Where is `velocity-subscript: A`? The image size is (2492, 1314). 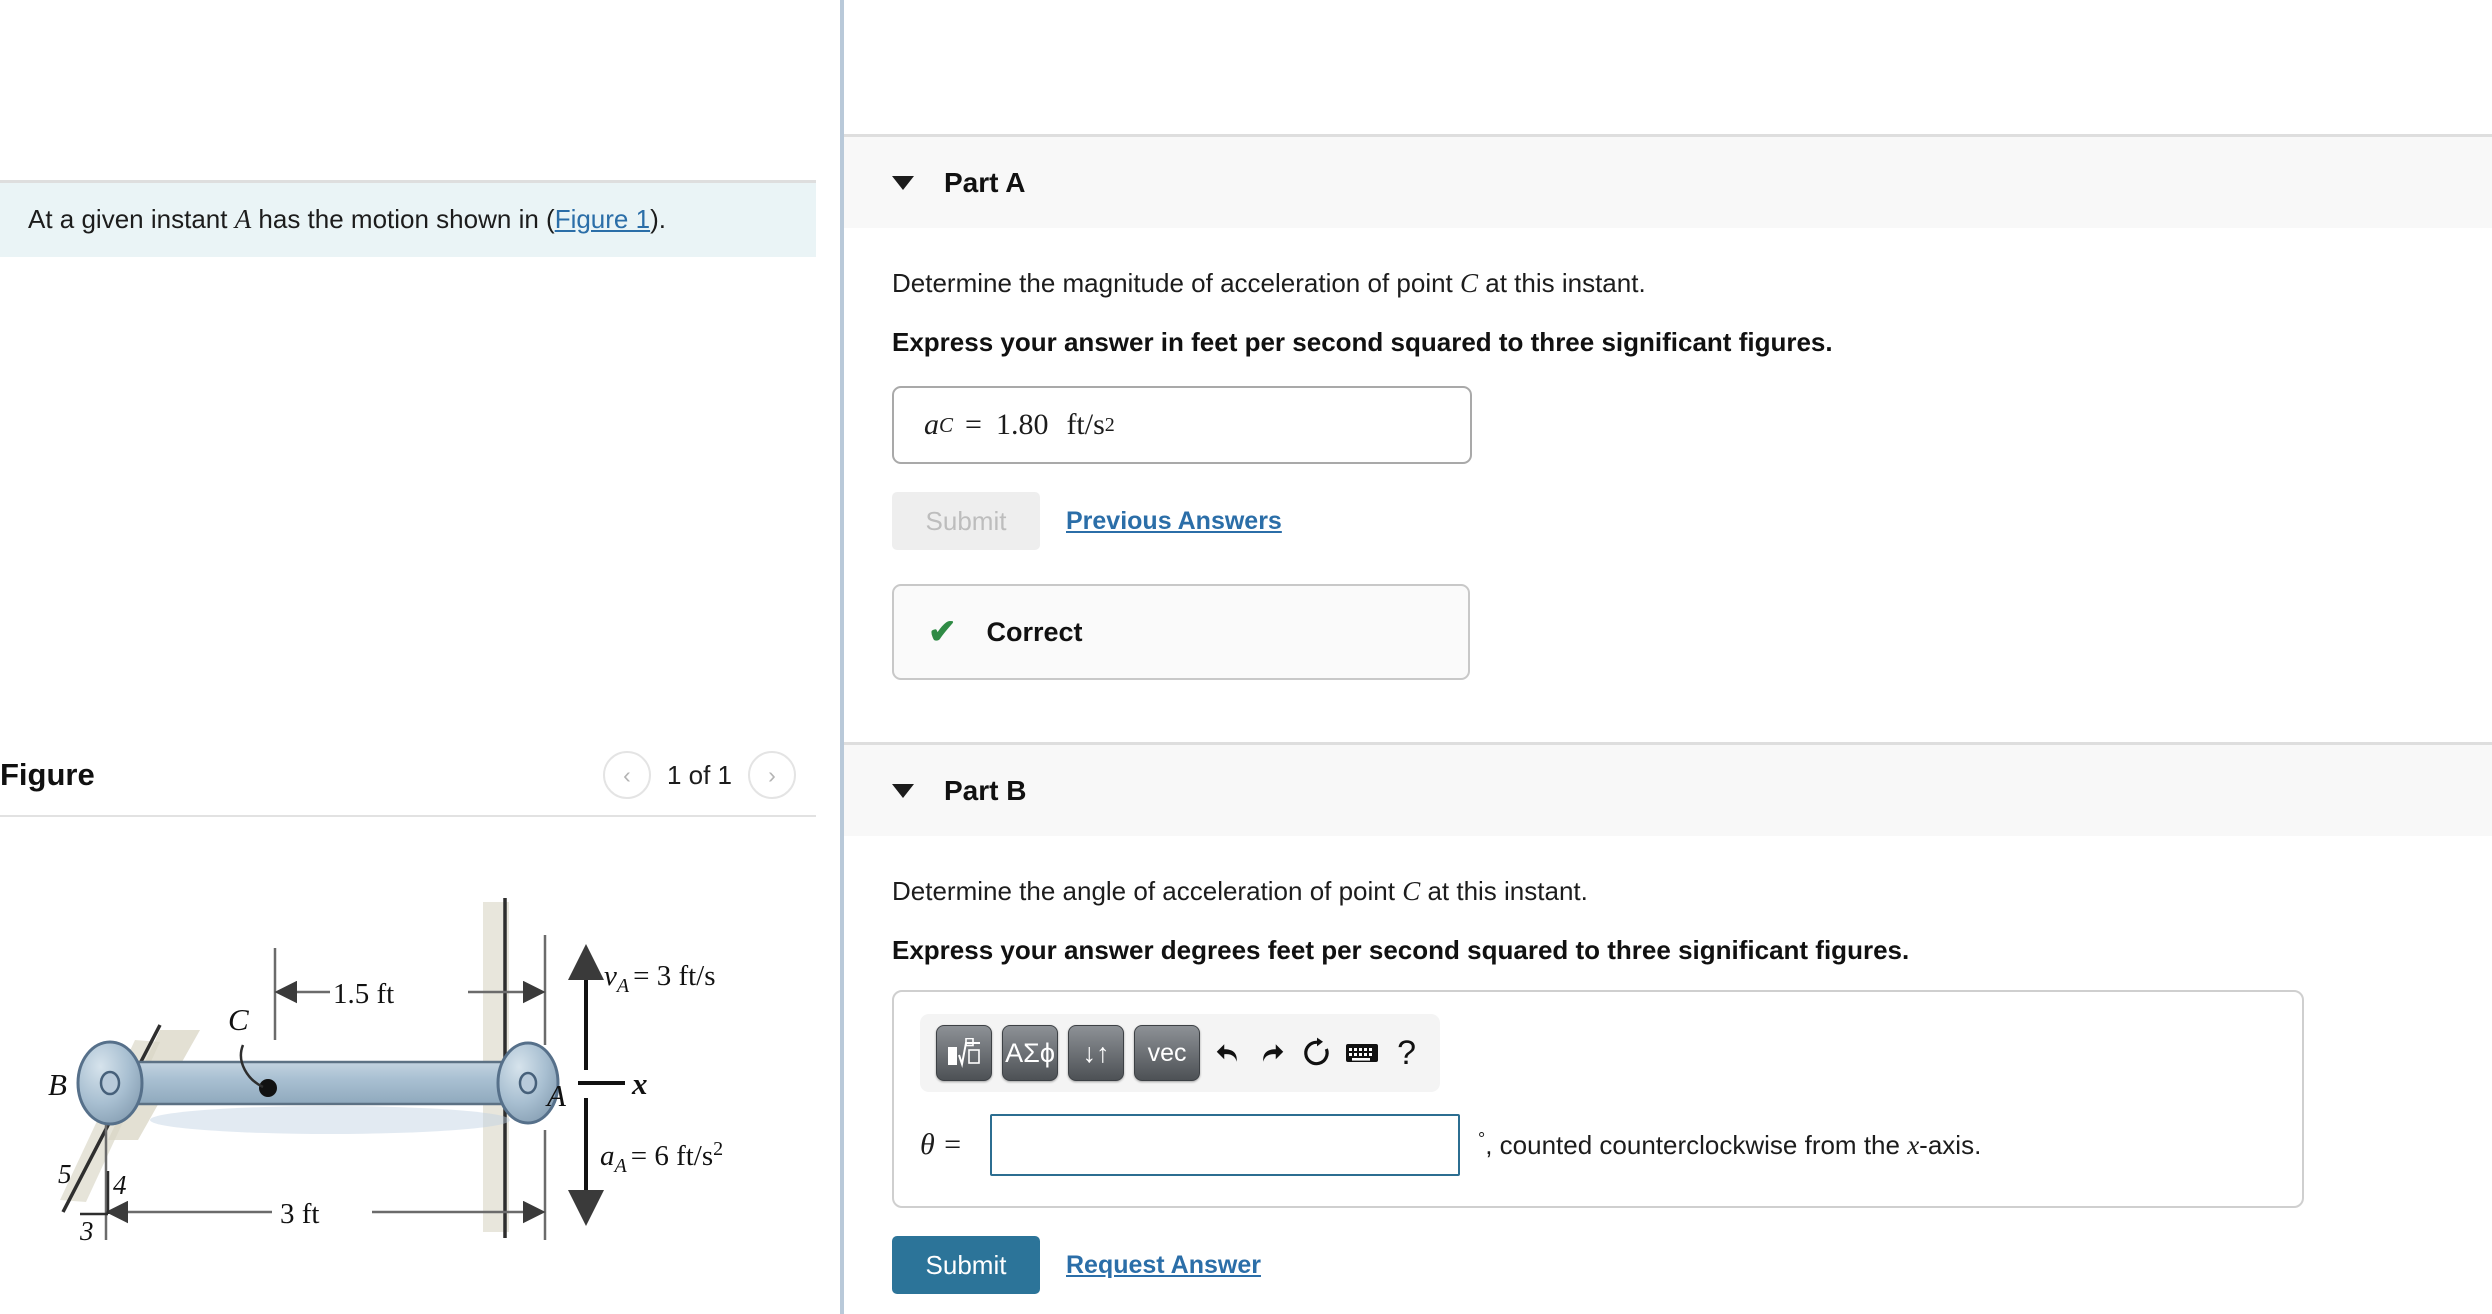
velocity-subscript: A is located at coordinates (622, 986).